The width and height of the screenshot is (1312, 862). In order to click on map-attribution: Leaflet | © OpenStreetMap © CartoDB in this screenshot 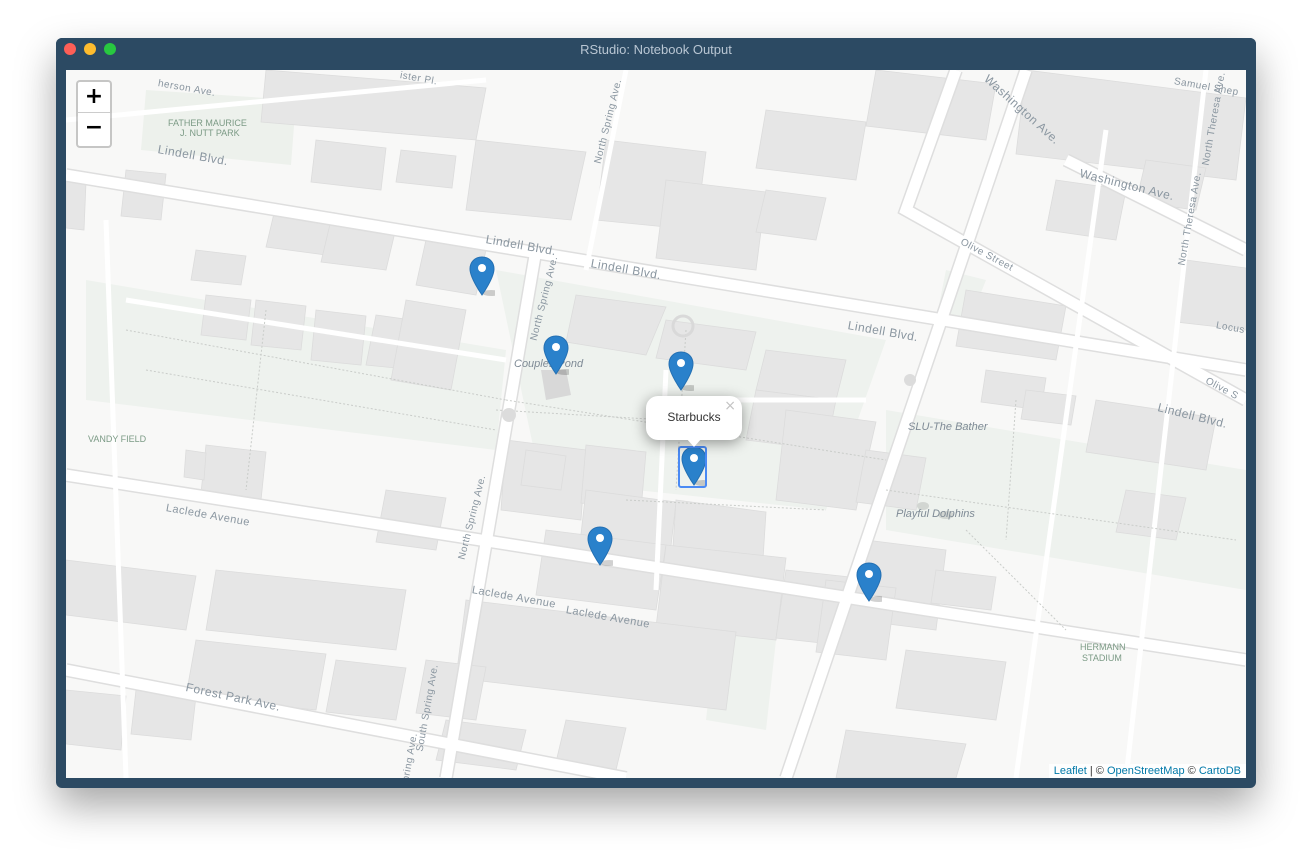, I will do `click(1147, 771)`.